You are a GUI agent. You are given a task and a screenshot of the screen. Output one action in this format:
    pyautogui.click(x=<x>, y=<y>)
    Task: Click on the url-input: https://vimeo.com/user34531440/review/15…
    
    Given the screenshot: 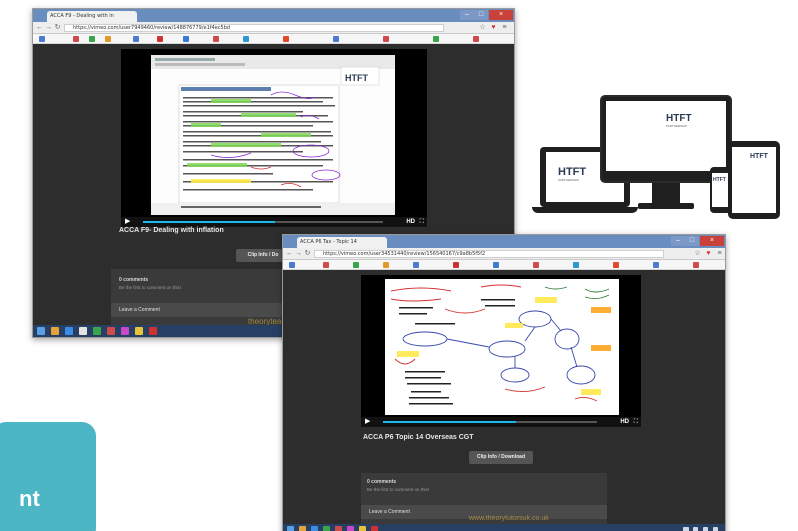 What is the action you would take?
    pyautogui.click(x=489, y=254)
    